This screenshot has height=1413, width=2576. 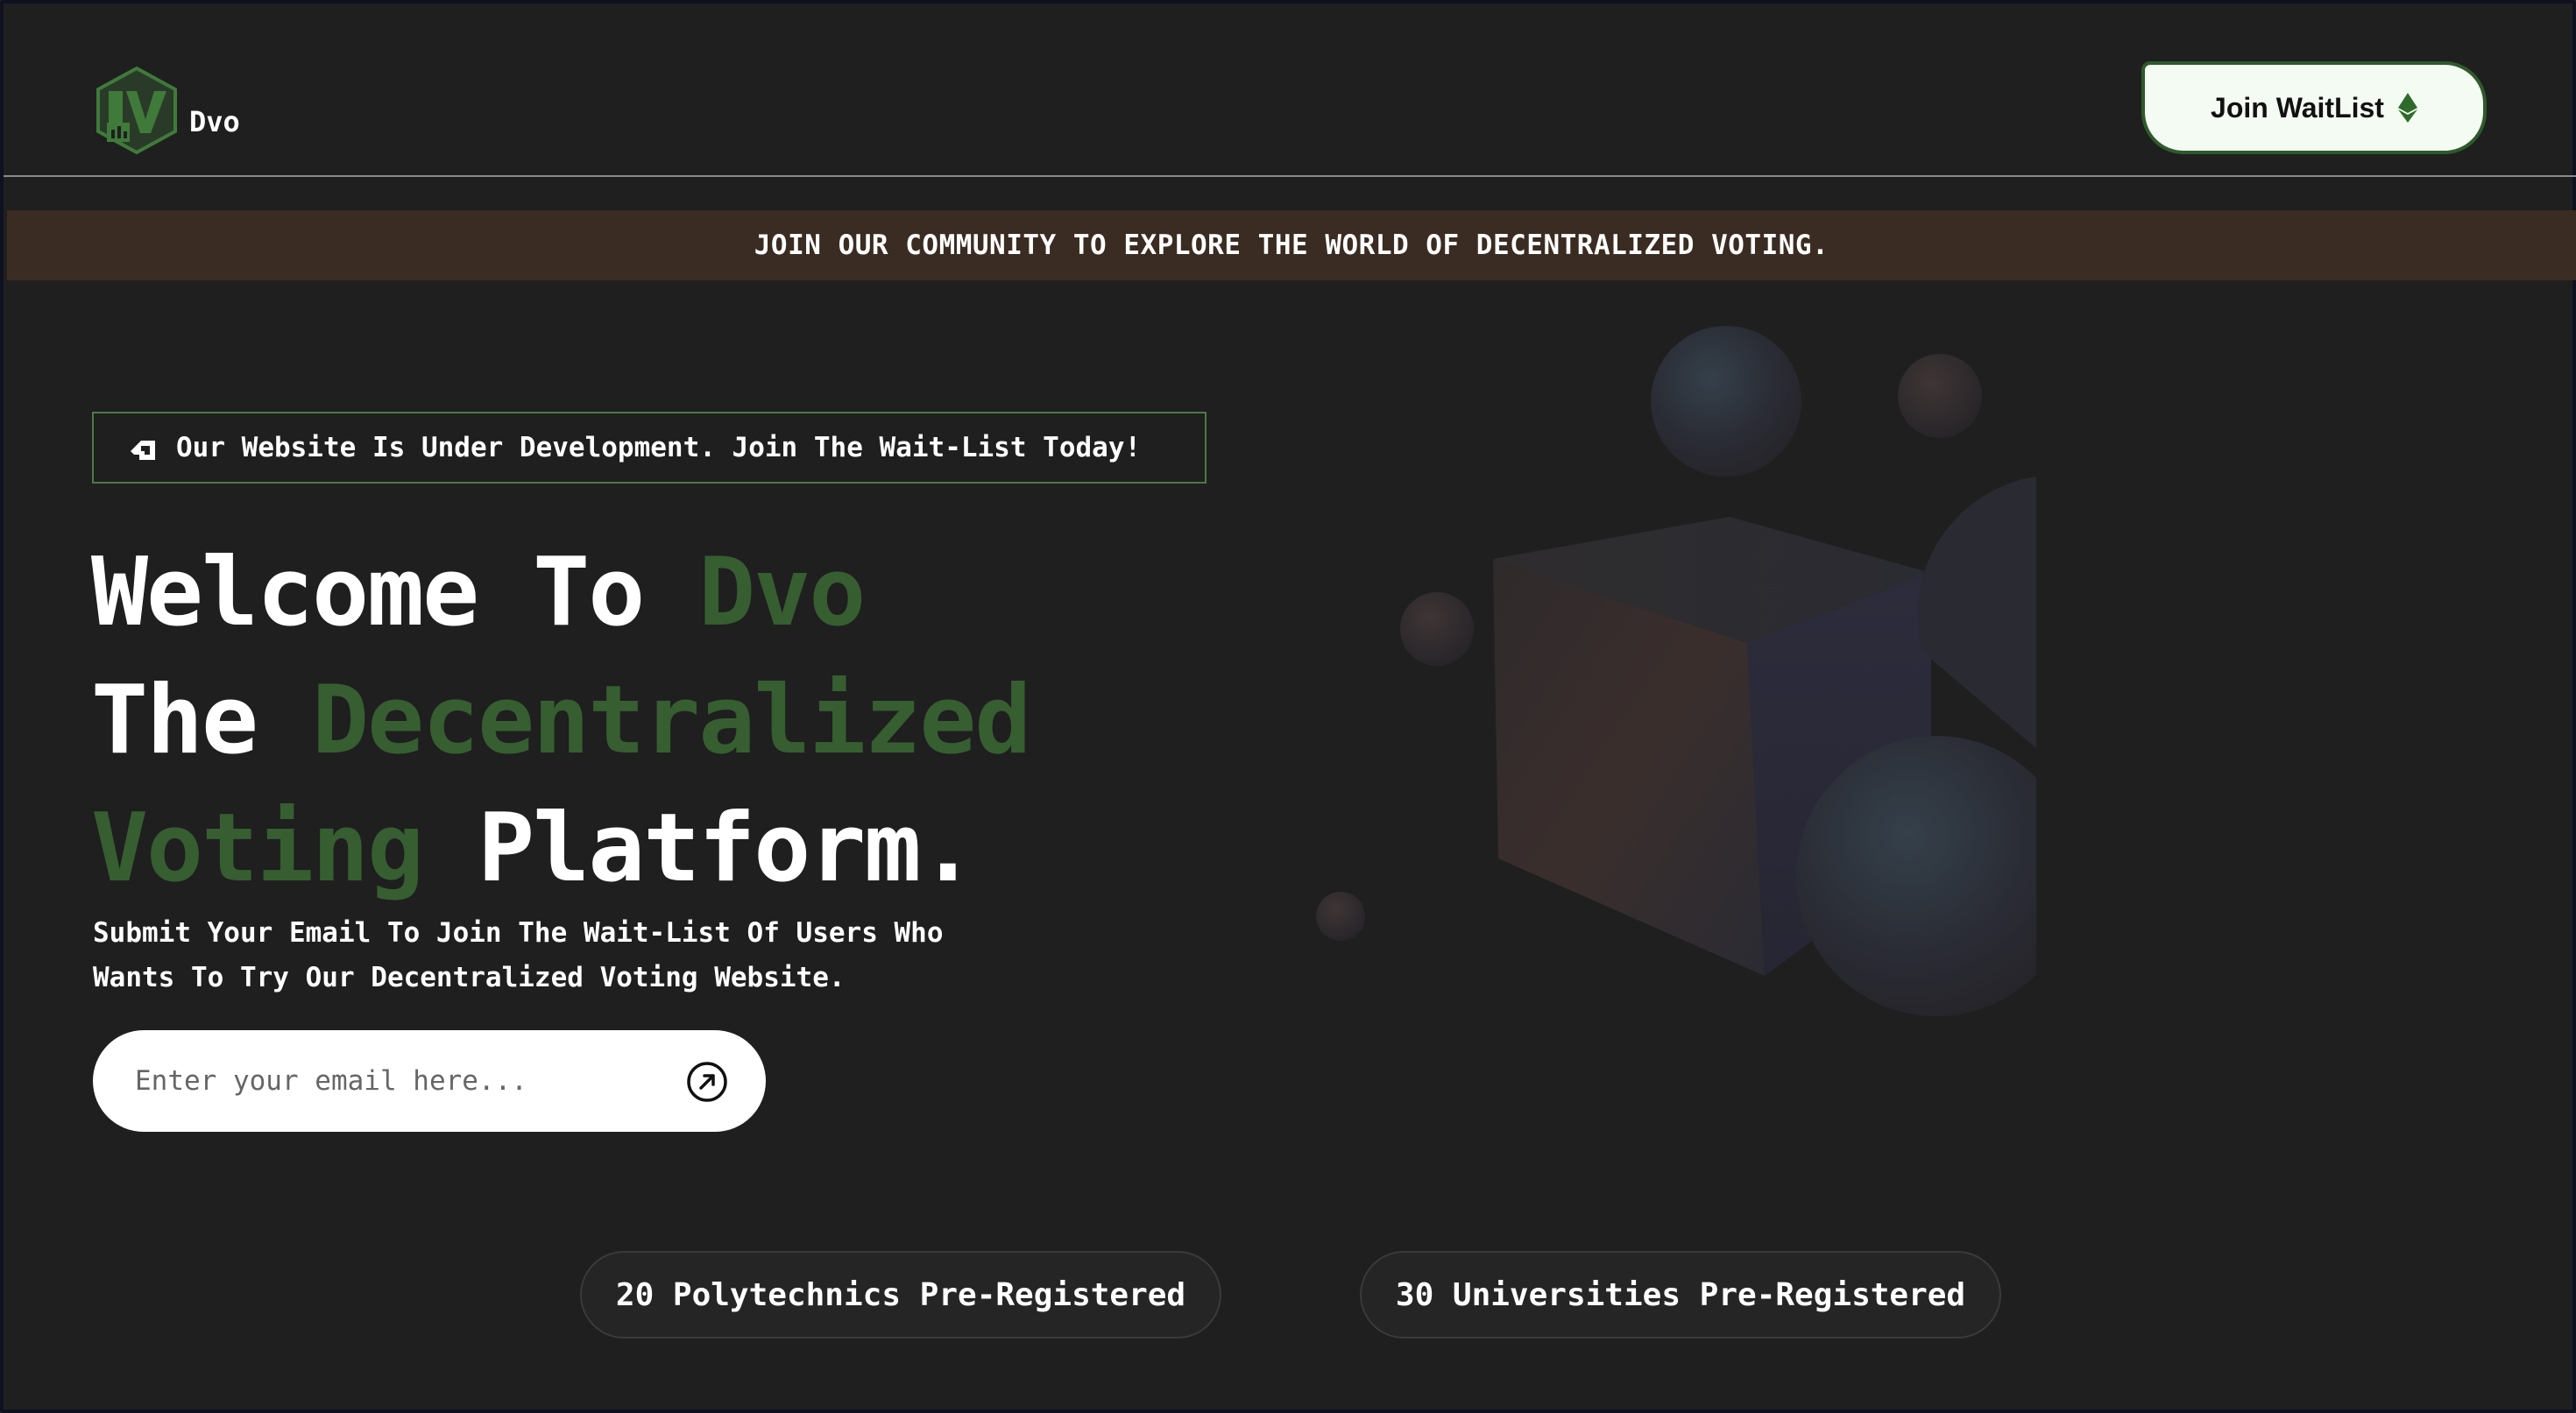 I want to click on join-waitlist-label: Join WaitList, so click(x=2297, y=107).